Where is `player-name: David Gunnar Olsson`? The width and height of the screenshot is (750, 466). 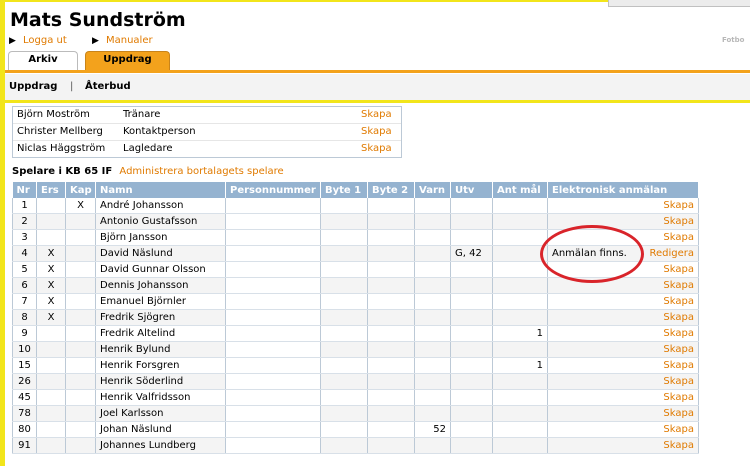
player-name: David Gunnar Olsson is located at coordinates (160, 269).